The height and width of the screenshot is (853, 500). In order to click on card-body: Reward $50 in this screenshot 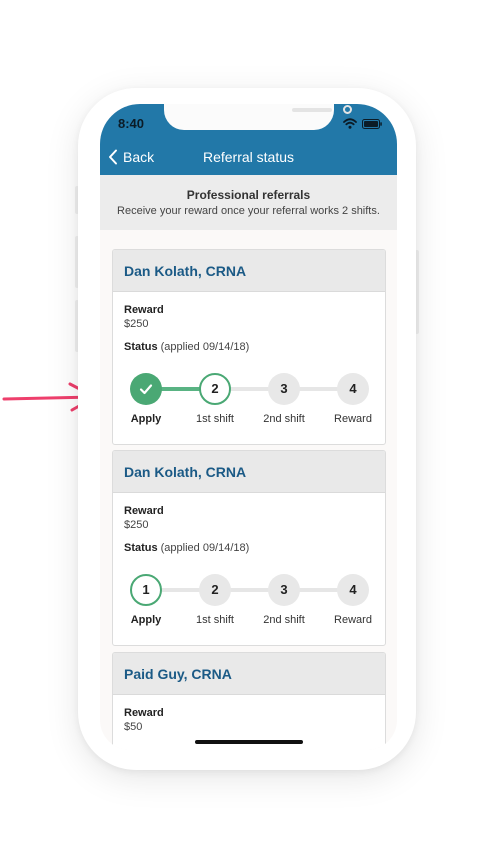, I will do `click(249, 714)`.